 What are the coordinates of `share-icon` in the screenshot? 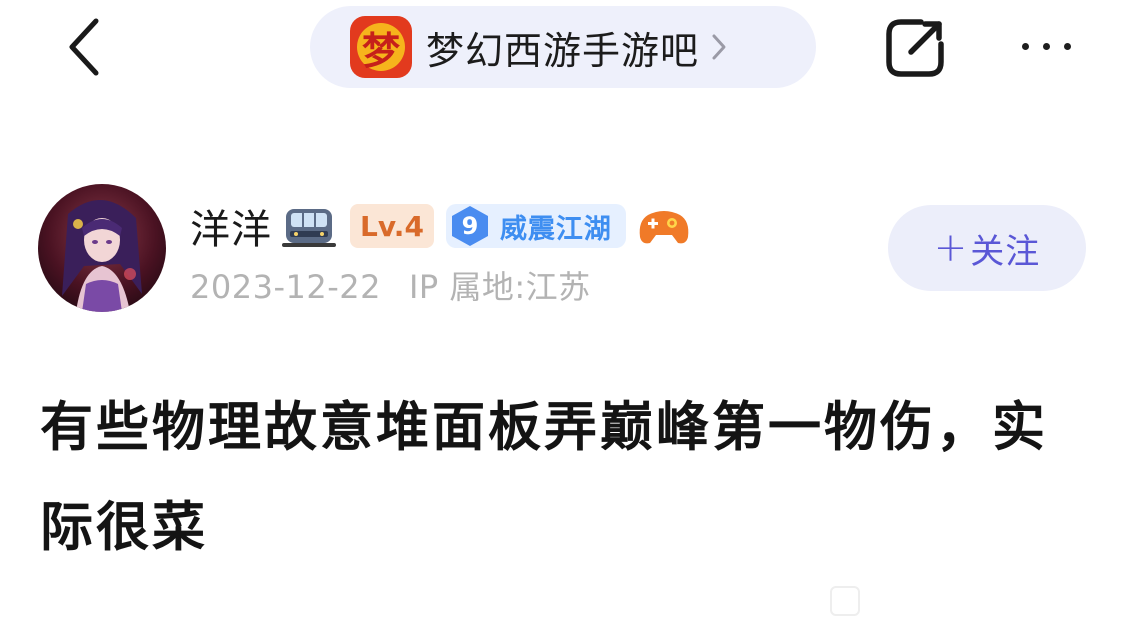 It's located at (915, 48).